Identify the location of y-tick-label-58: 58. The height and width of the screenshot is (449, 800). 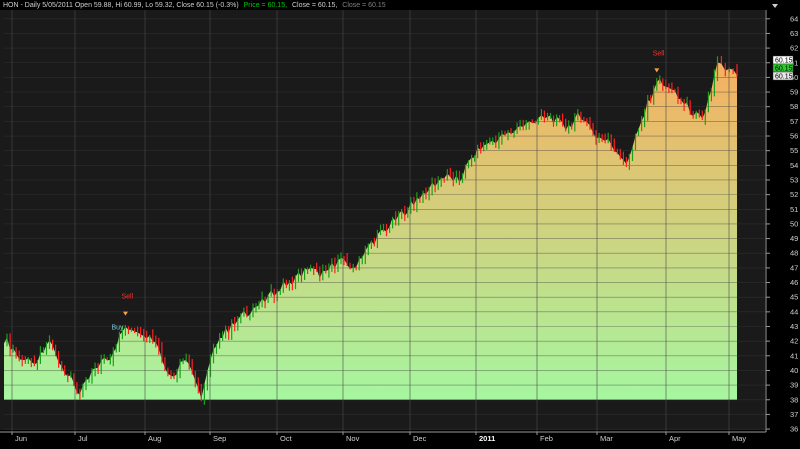
(794, 106).